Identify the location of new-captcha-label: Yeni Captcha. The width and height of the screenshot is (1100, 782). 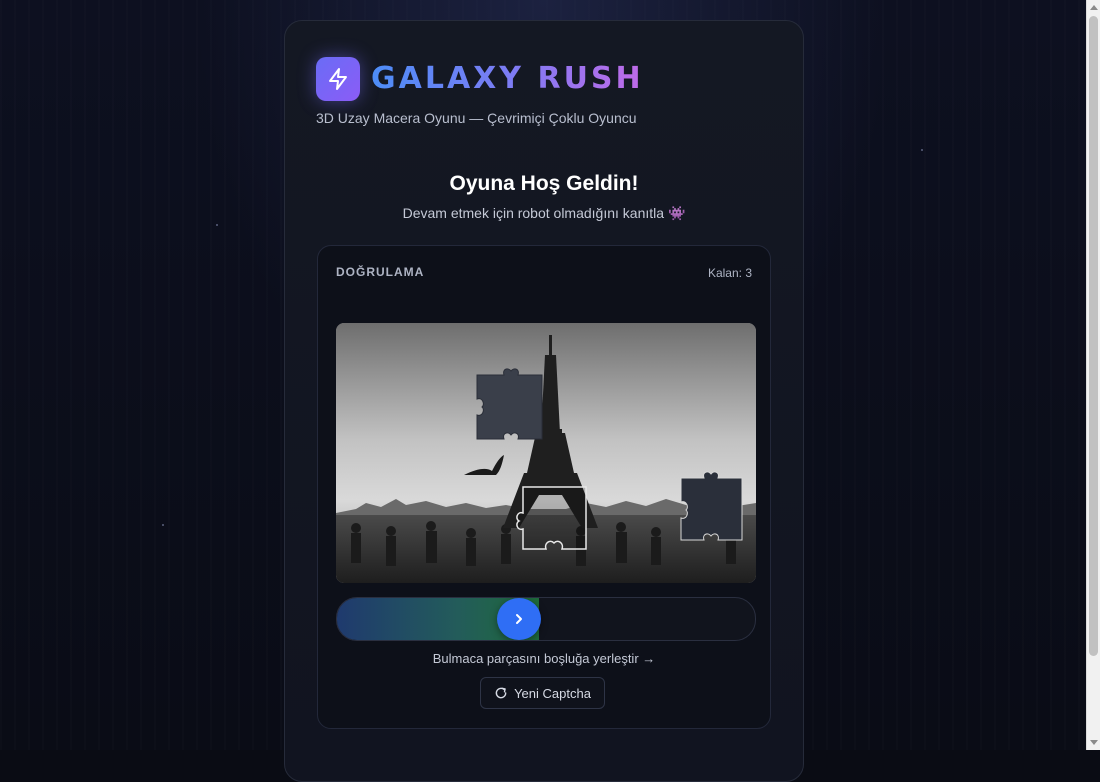
(552, 693).